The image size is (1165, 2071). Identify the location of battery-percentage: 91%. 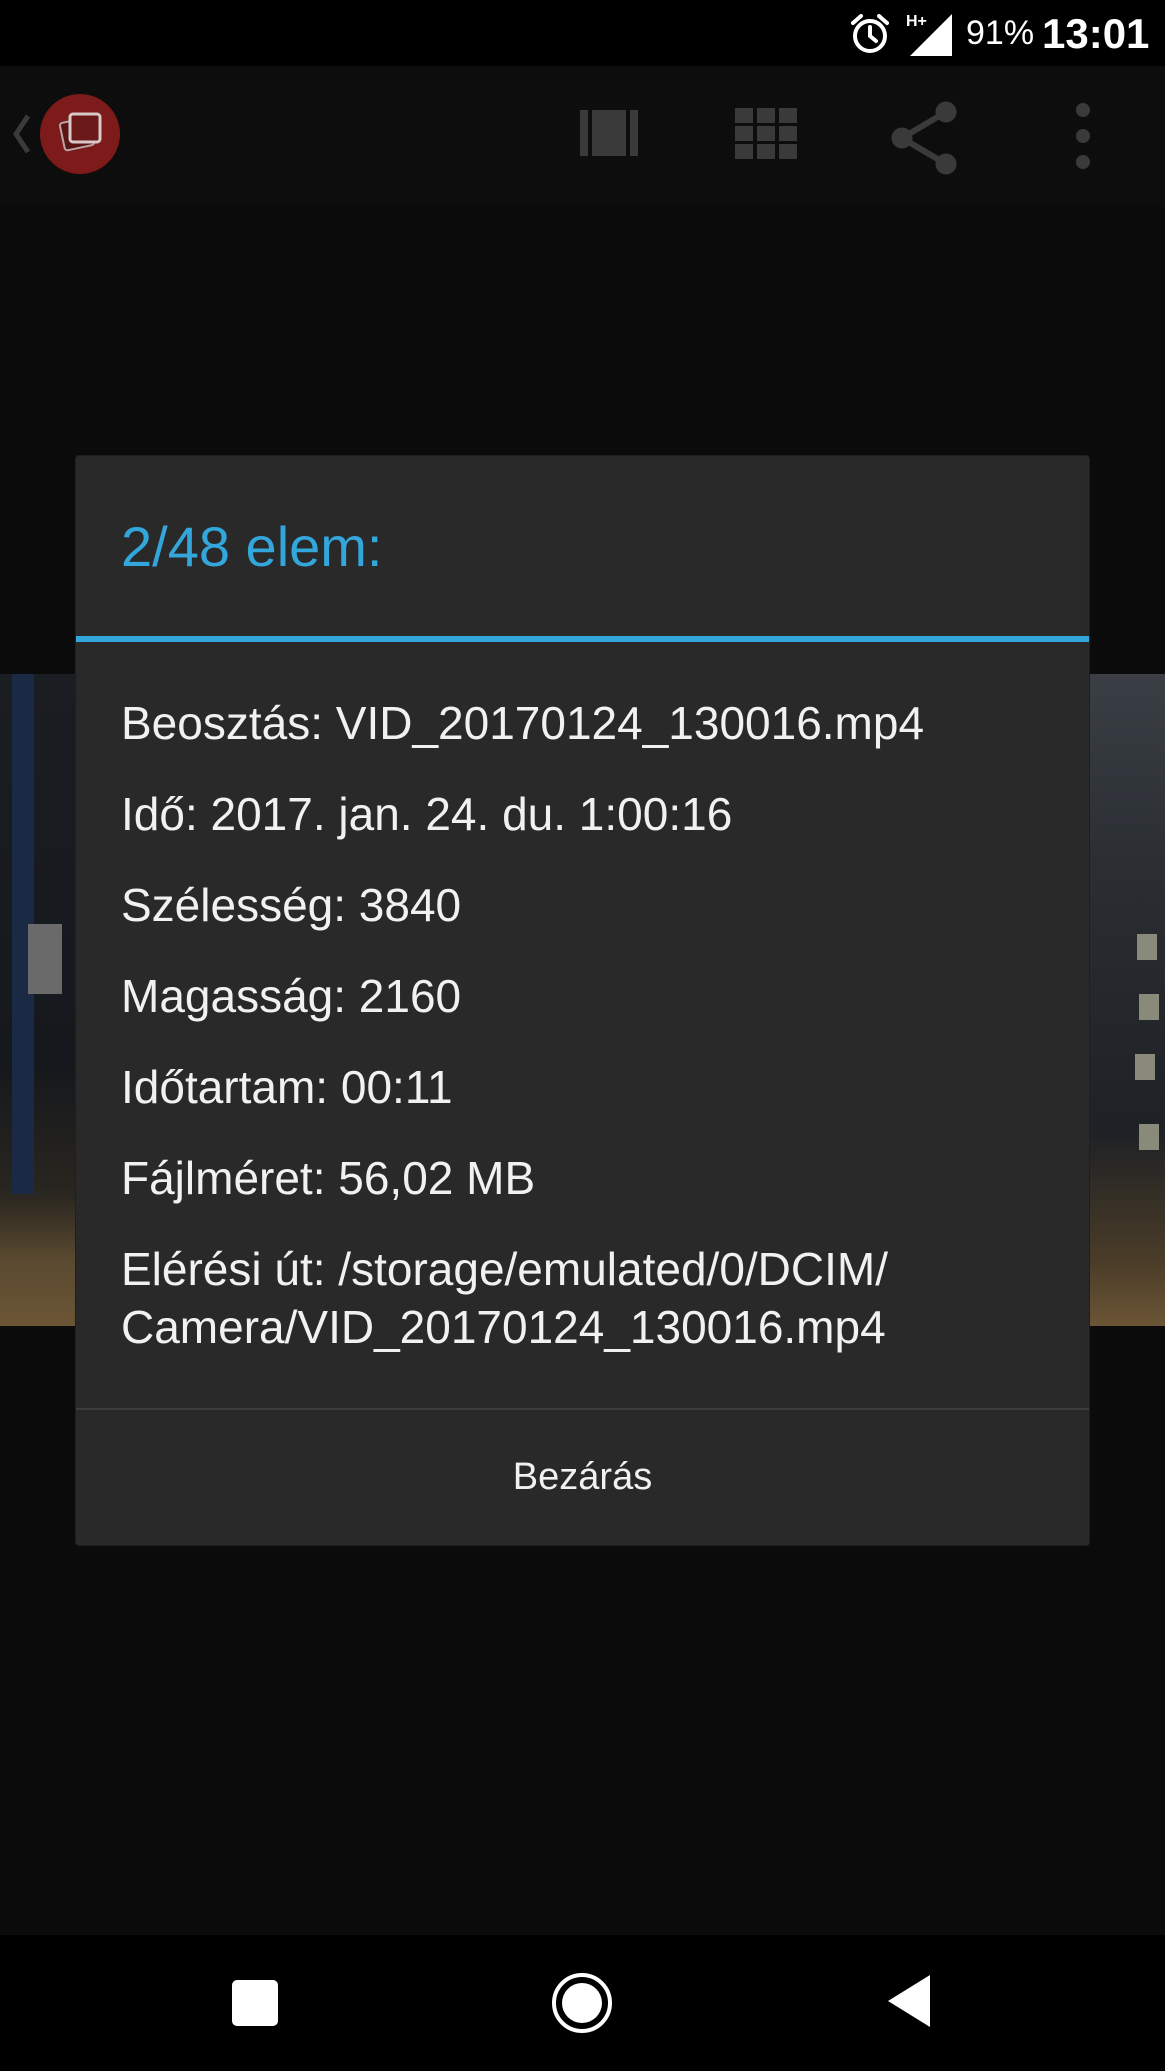
(1000, 33).